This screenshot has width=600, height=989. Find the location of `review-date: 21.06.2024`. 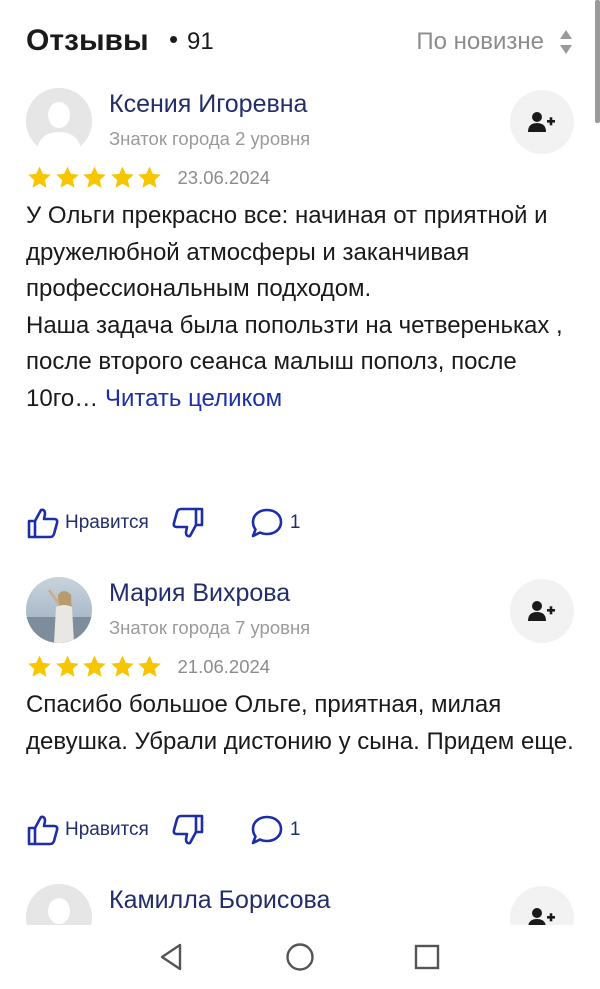

review-date: 21.06.2024 is located at coordinates (224, 666).